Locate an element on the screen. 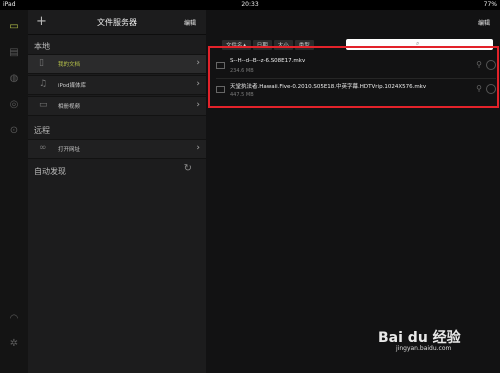 The width and height of the screenshot is (500, 373). sidebar-header: + 文件服务器 编辑 is located at coordinates (117, 22).